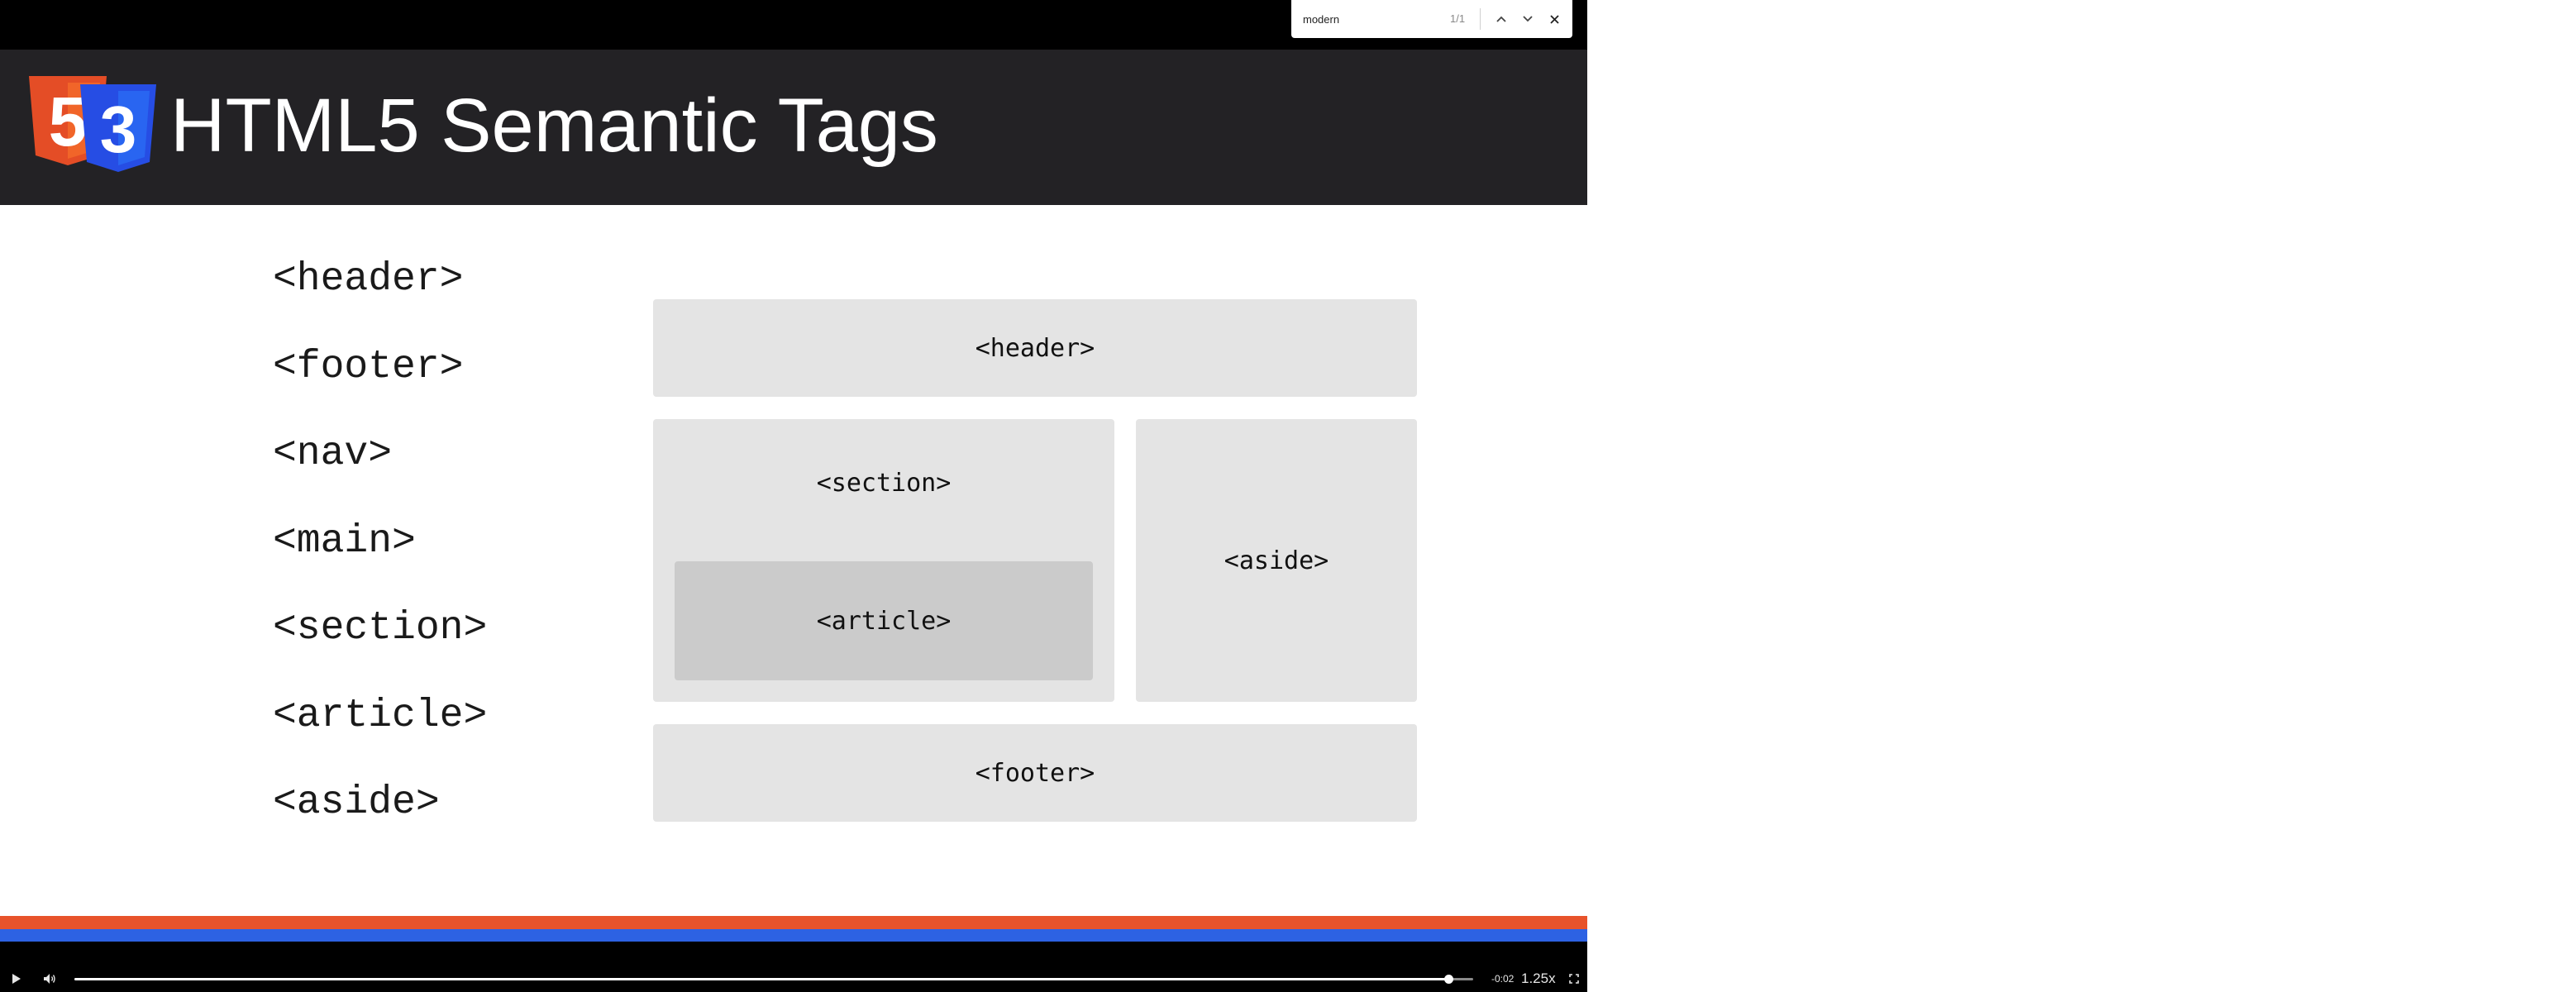 This screenshot has height=992, width=2576. What do you see at coordinates (884, 483) in the screenshot?
I see `layout-section-label: <section>` at bounding box center [884, 483].